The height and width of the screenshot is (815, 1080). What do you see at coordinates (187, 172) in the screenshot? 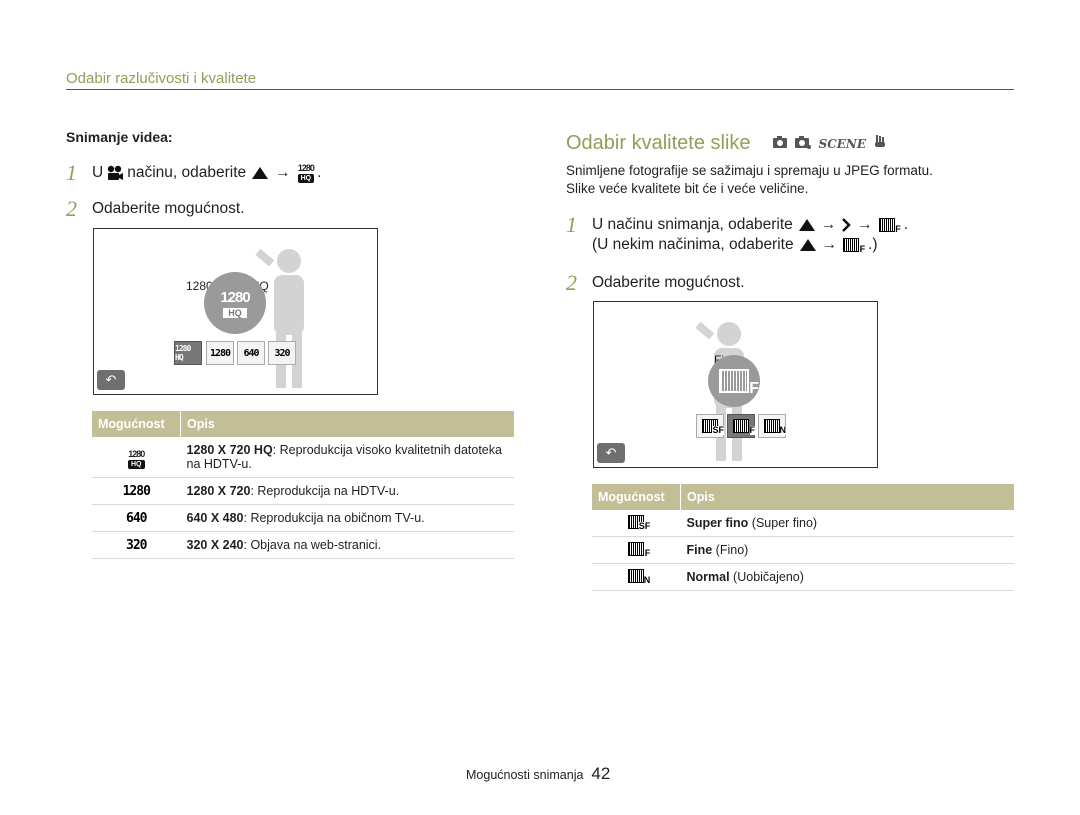
I see `step-text-mid: načinu, odaberite` at bounding box center [187, 172].